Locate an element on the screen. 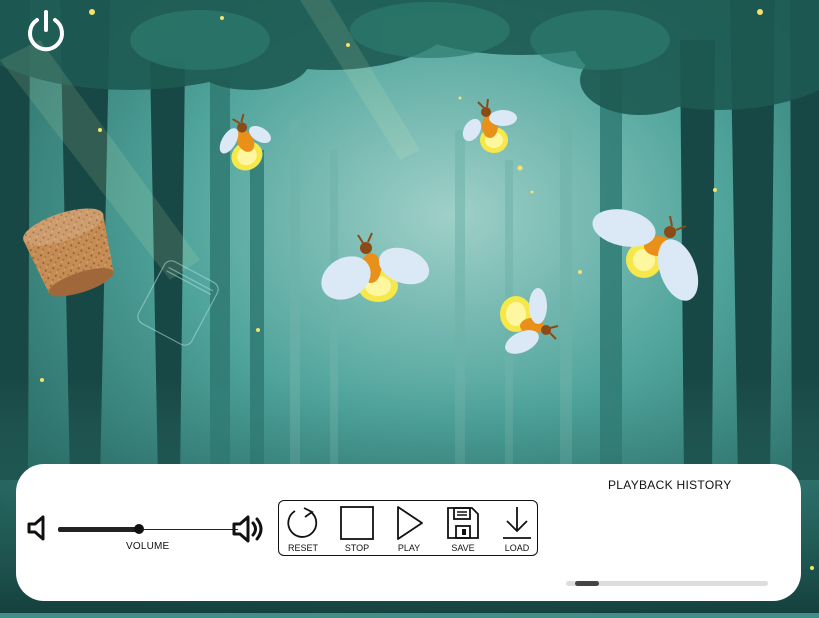 Image resolution: width=819 pixels, height=618 pixels. power-button is located at coordinates (46, 32).